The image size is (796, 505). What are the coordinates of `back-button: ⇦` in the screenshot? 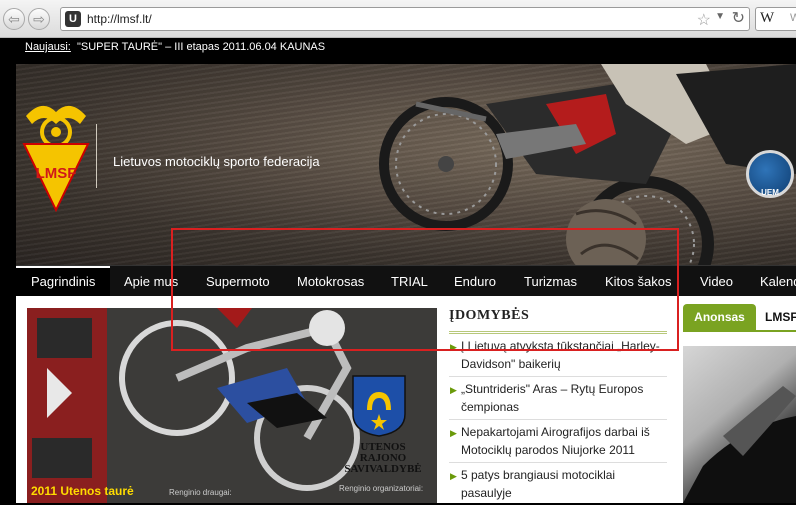 It's located at (14, 19).